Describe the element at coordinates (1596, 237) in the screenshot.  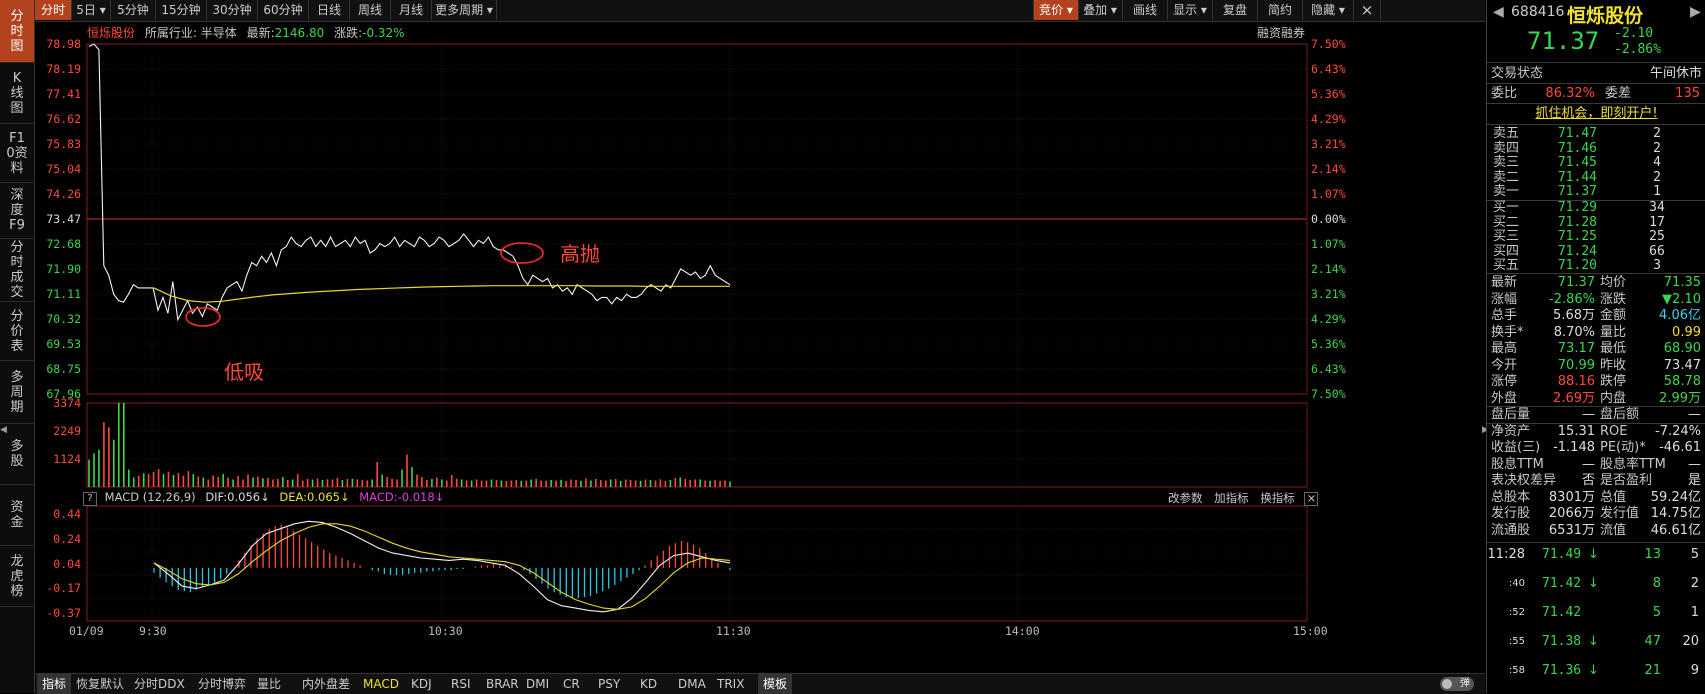
I see `bid-row: 买三 71.25 25` at that location.